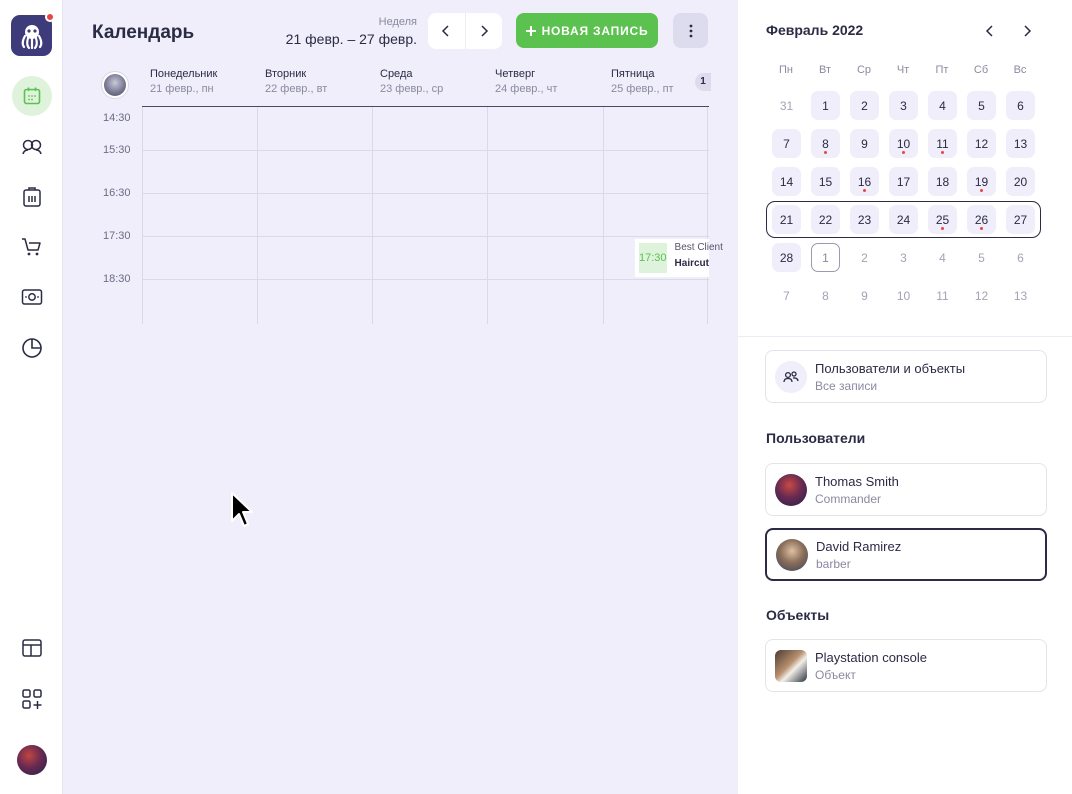 The image size is (1072, 794). I want to click on nav-finance, so click(32, 297).